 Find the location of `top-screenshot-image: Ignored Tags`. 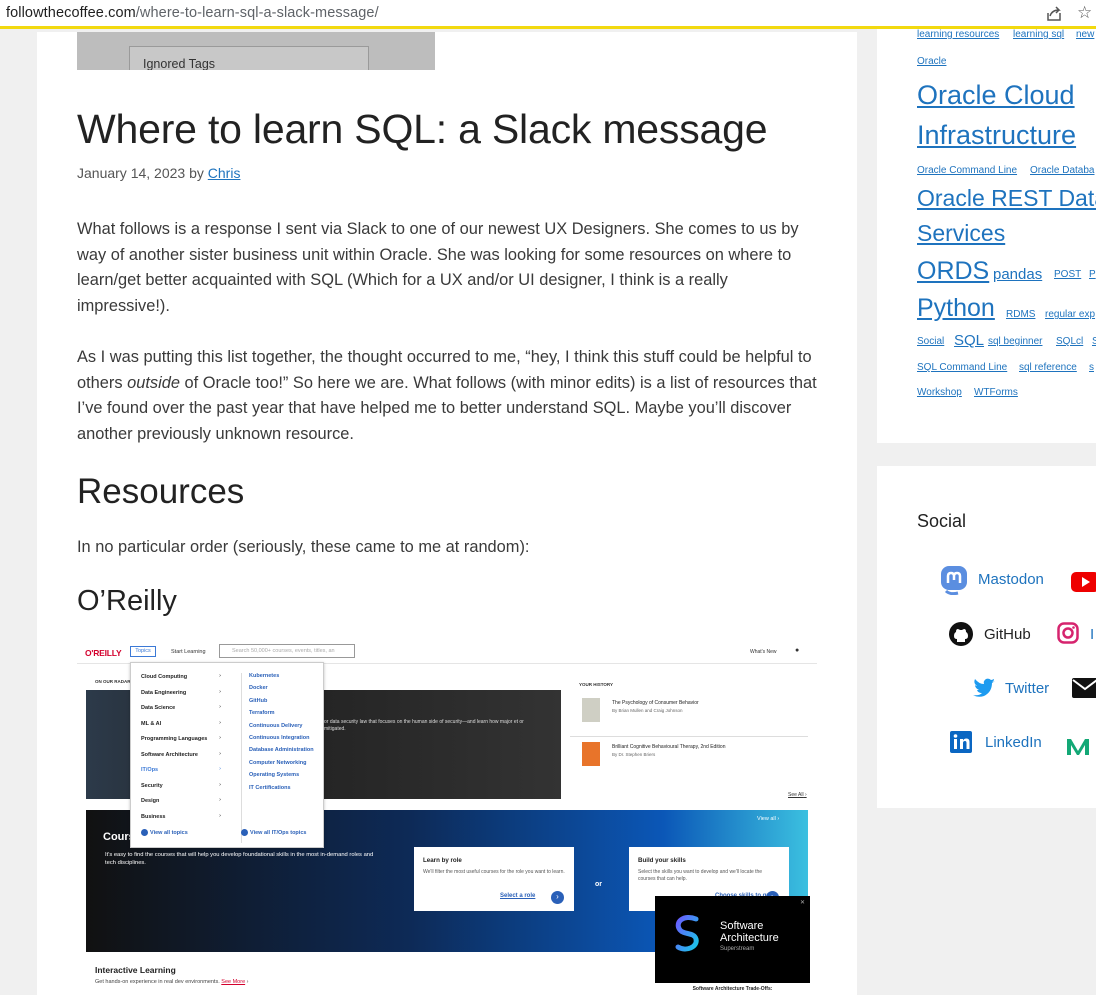

top-screenshot-image: Ignored Tags is located at coordinates (256, 51).